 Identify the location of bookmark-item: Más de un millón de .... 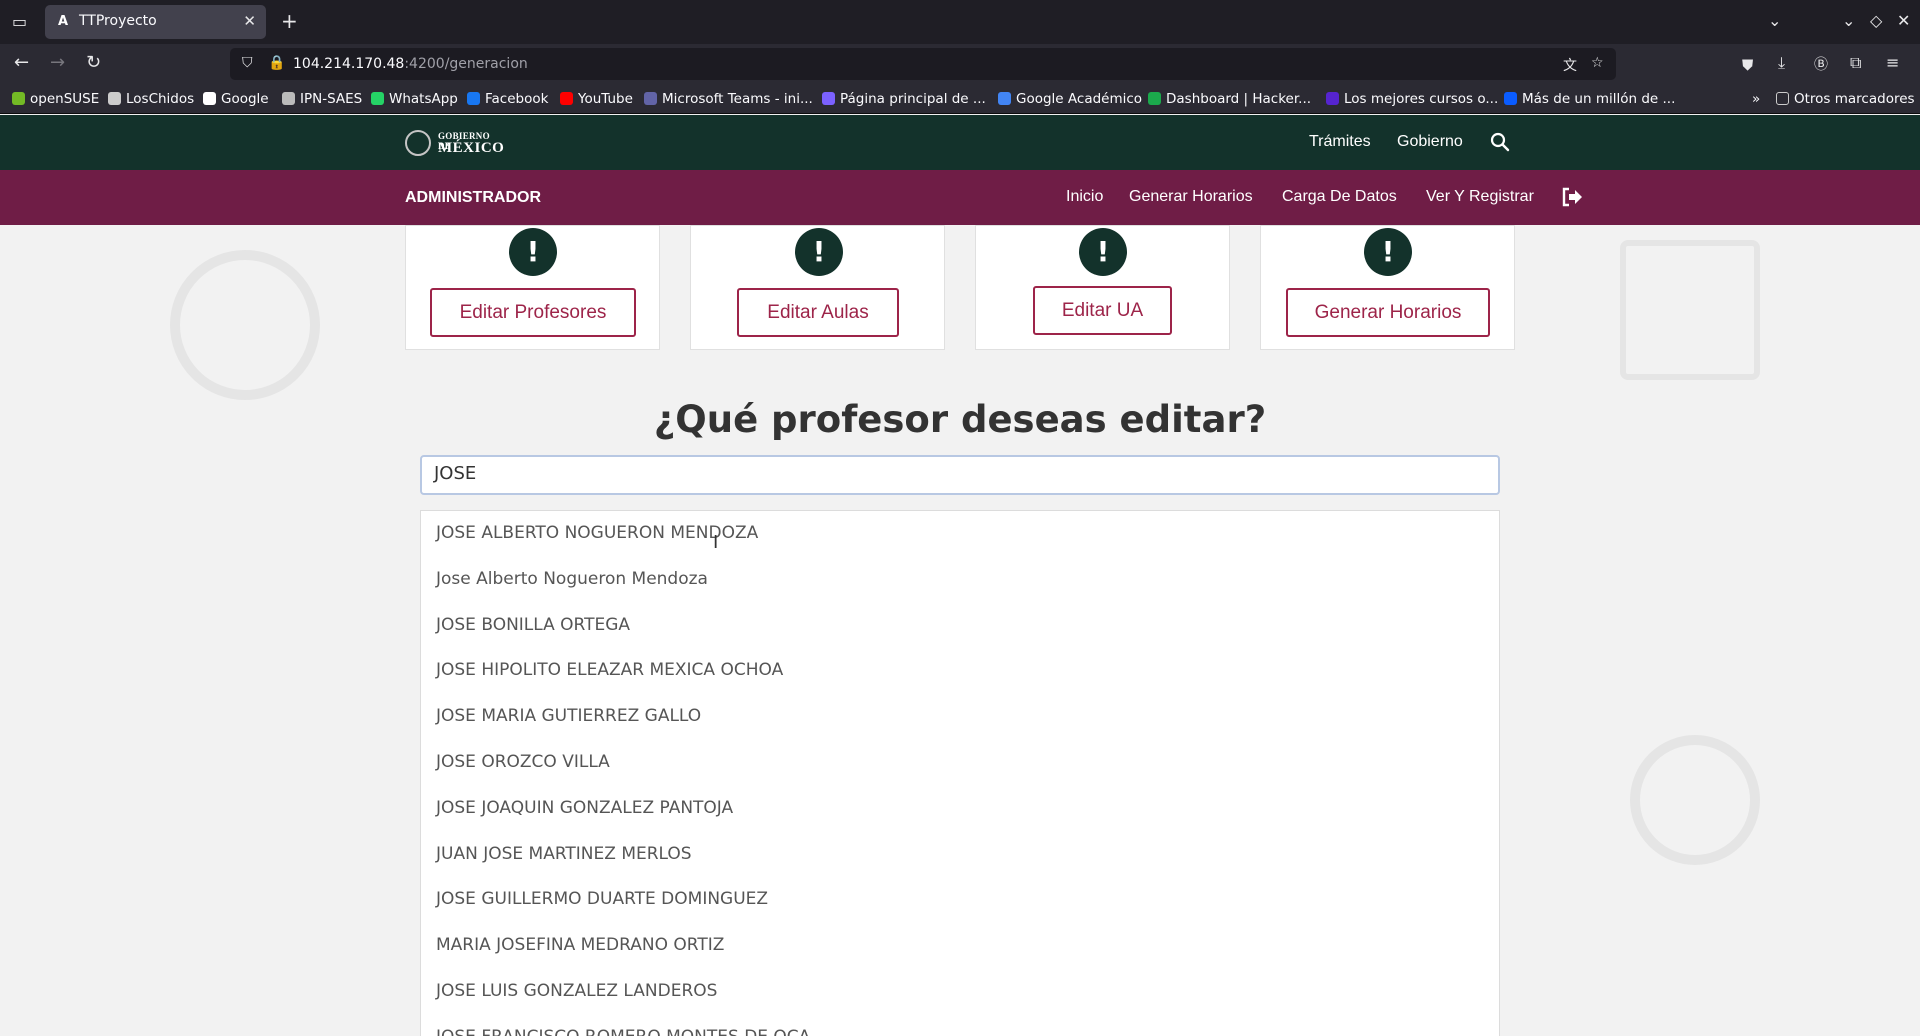
(1589, 99).